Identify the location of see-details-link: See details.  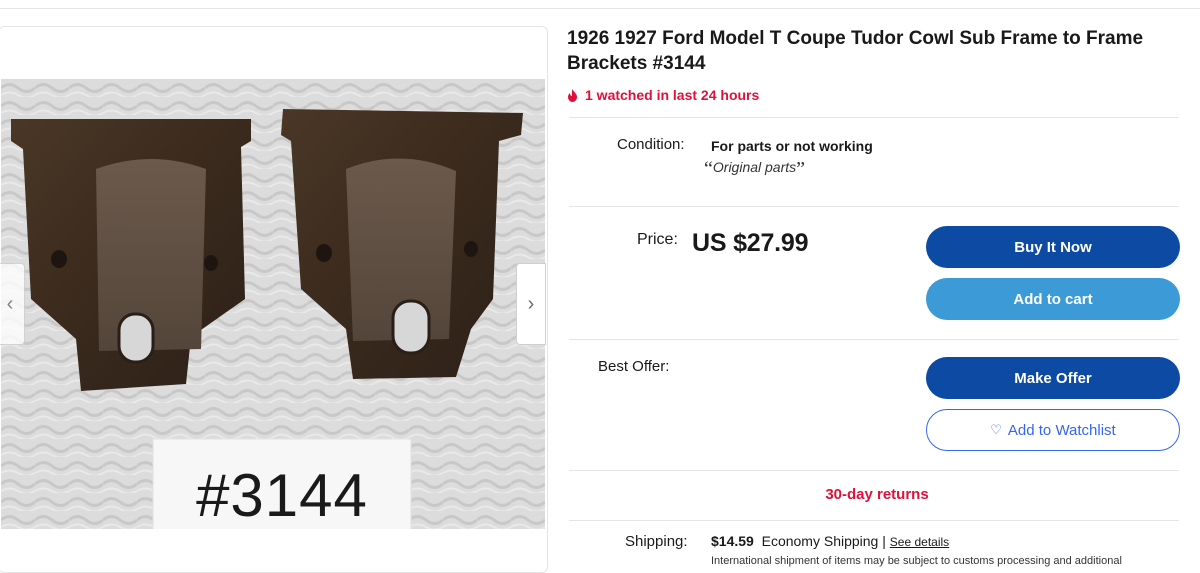
(919, 542).